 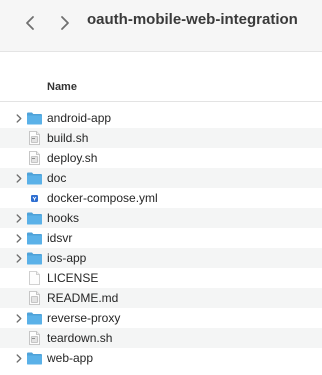 I want to click on folder-row: ios-app, so click(x=161, y=258).